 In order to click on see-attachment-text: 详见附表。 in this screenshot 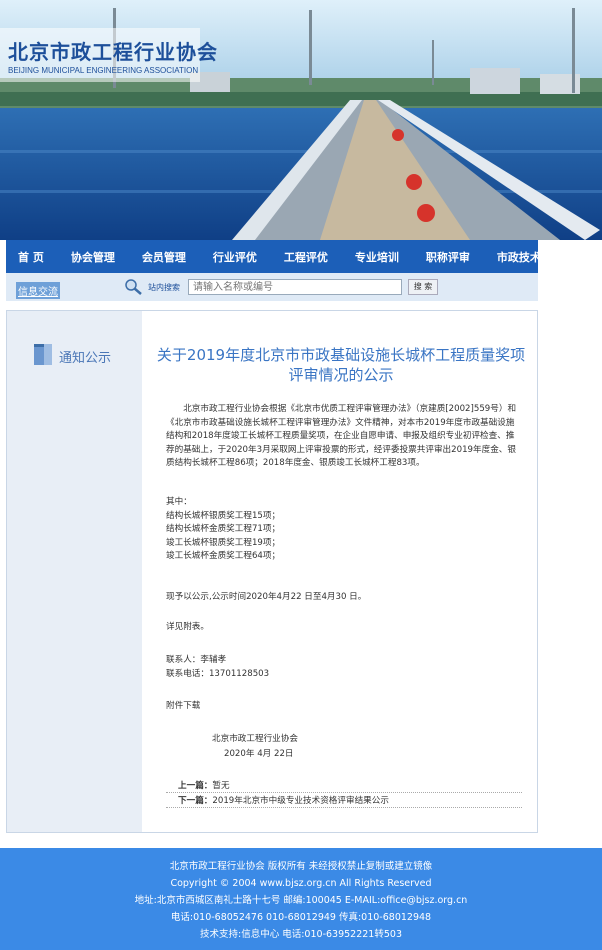, I will do `click(187, 627)`.